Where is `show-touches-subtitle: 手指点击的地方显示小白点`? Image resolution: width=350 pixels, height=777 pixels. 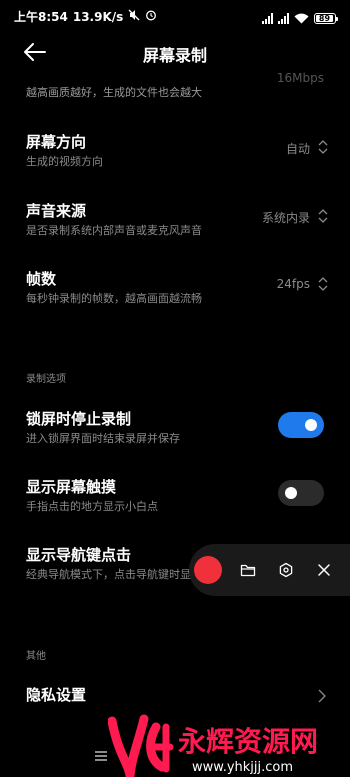
show-touches-subtitle: 手指点击的地方显示小白点 is located at coordinates (92, 506).